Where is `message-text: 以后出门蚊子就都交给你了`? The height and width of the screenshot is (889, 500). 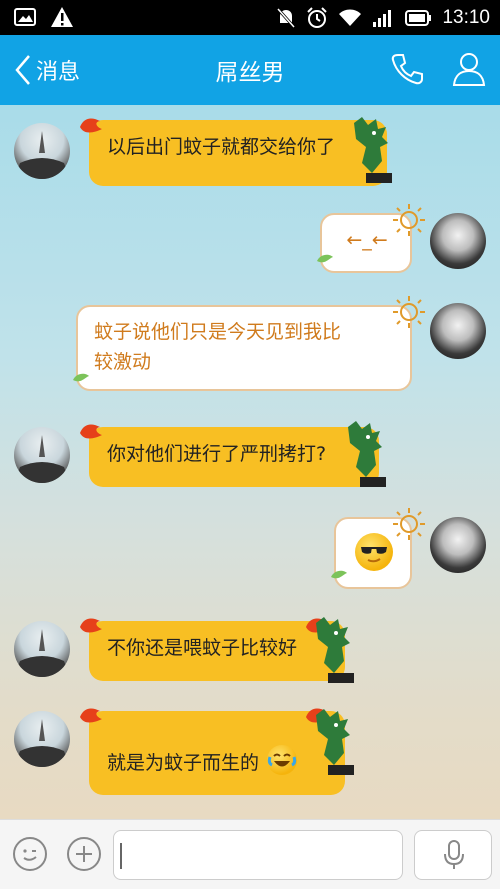 message-text: 以后出门蚊子就都交给你了 is located at coordinates (221, 147).